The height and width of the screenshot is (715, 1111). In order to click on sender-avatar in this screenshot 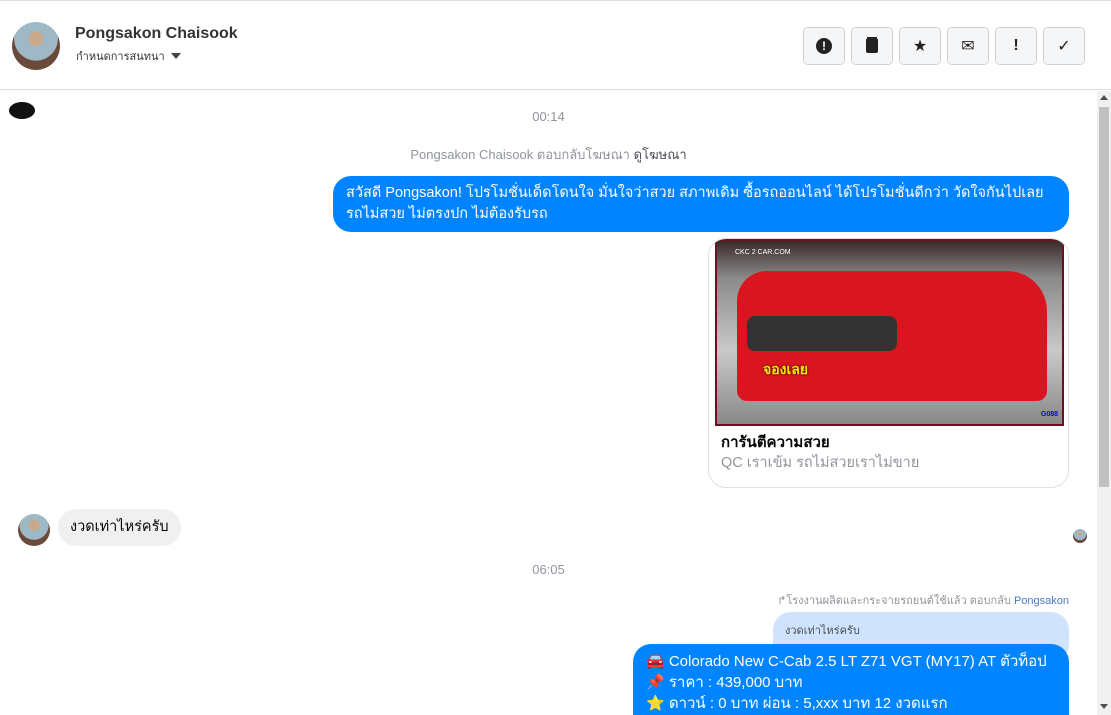, I will do `click(34, 530)`.